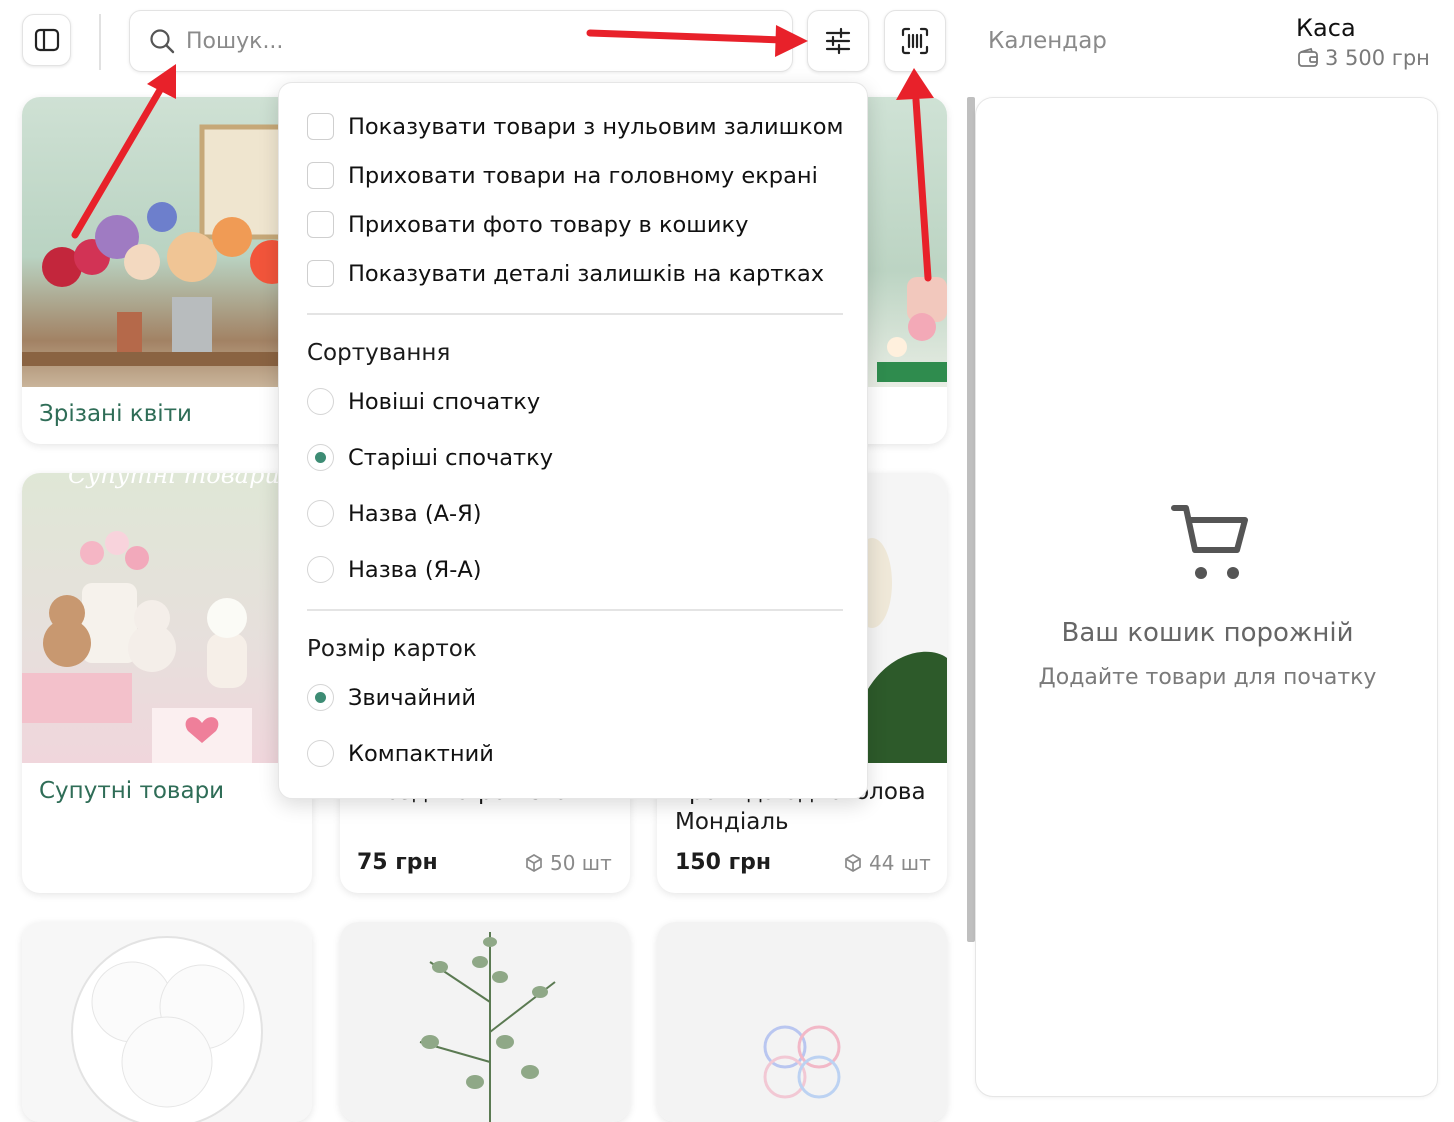  What do you see at coordinates (444, 401) in the screenshot?
I see `radio-label: Новіші спочатку` at bounding box center [444, 401].